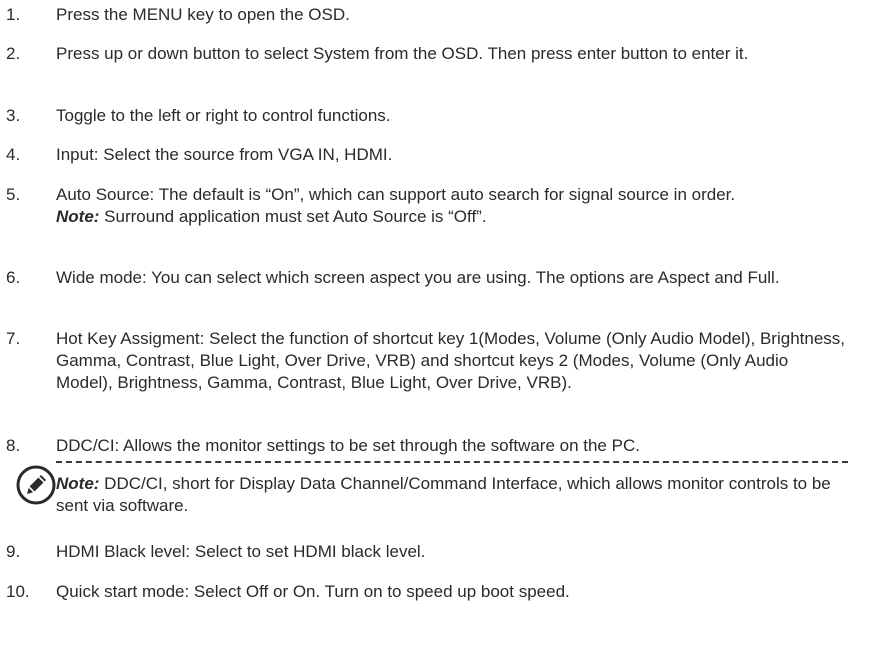  Describe the element at coordinates (13, 551) in the screenshot. I see `step-number: 9.` at that location.